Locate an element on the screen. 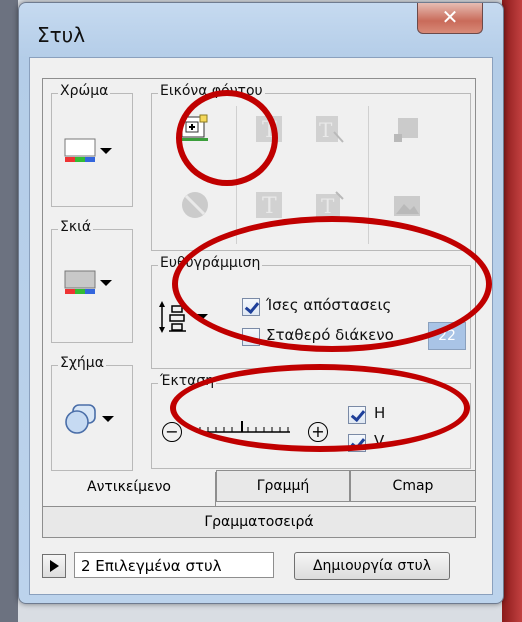 This screenshot has width=522, height=622. zoom-out-button: − is located at coordinates (172, 432).